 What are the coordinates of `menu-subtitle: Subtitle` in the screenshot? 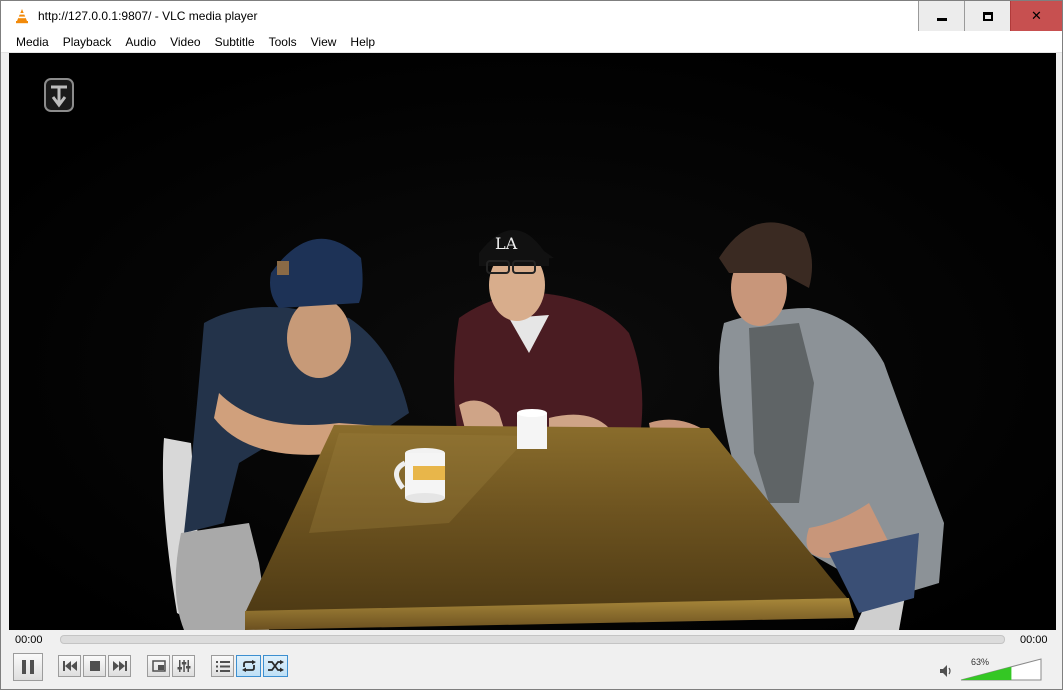 It's located at (235, 42).